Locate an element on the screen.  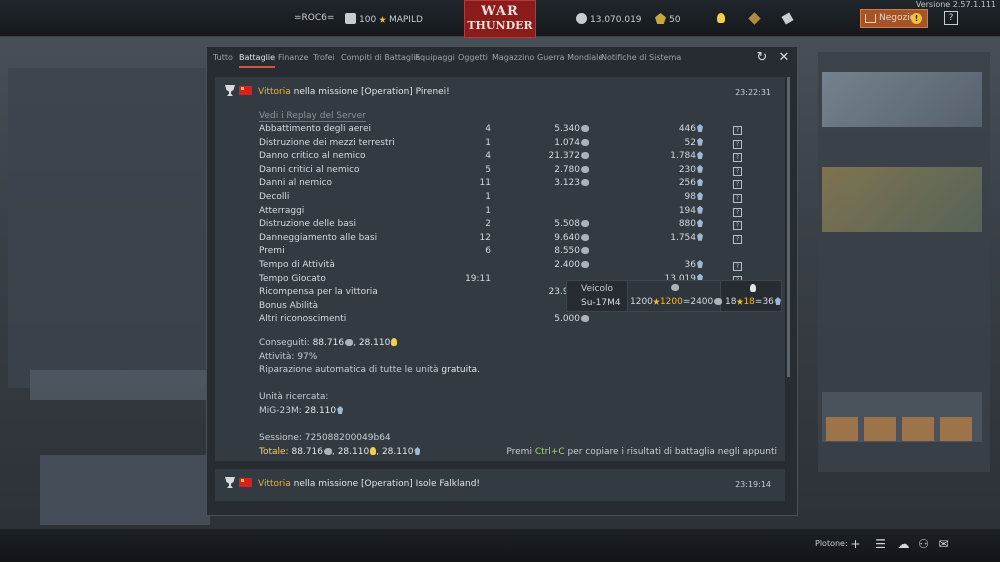
reward-rp: 446 is located at coordinates (687, 129).